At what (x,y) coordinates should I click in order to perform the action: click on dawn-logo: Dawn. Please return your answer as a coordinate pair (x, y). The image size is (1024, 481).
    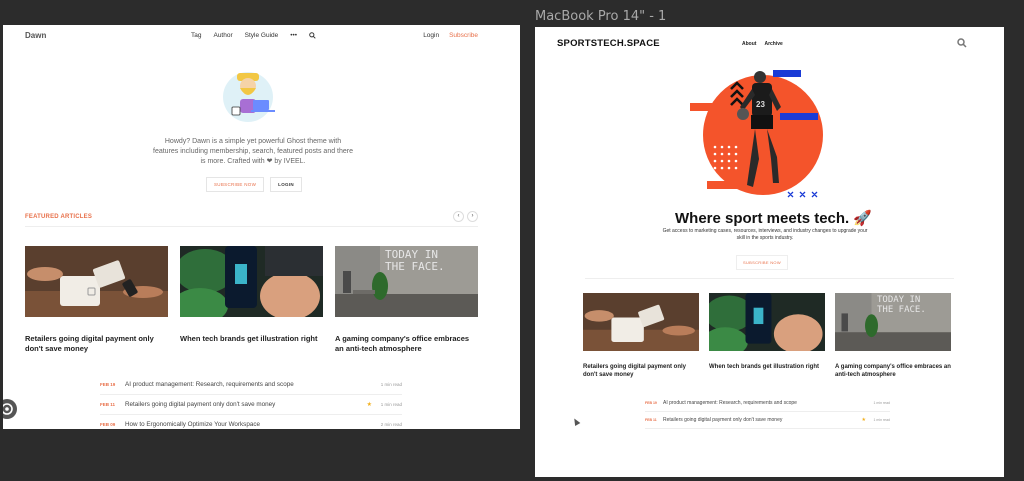
    Looking at the image, I should click on (35, 35).